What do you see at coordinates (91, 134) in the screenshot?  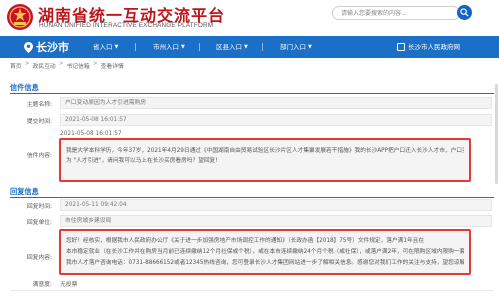 I see `content-header-time: 2021-05-08 16:01:57` at bounding box center [91, 134].